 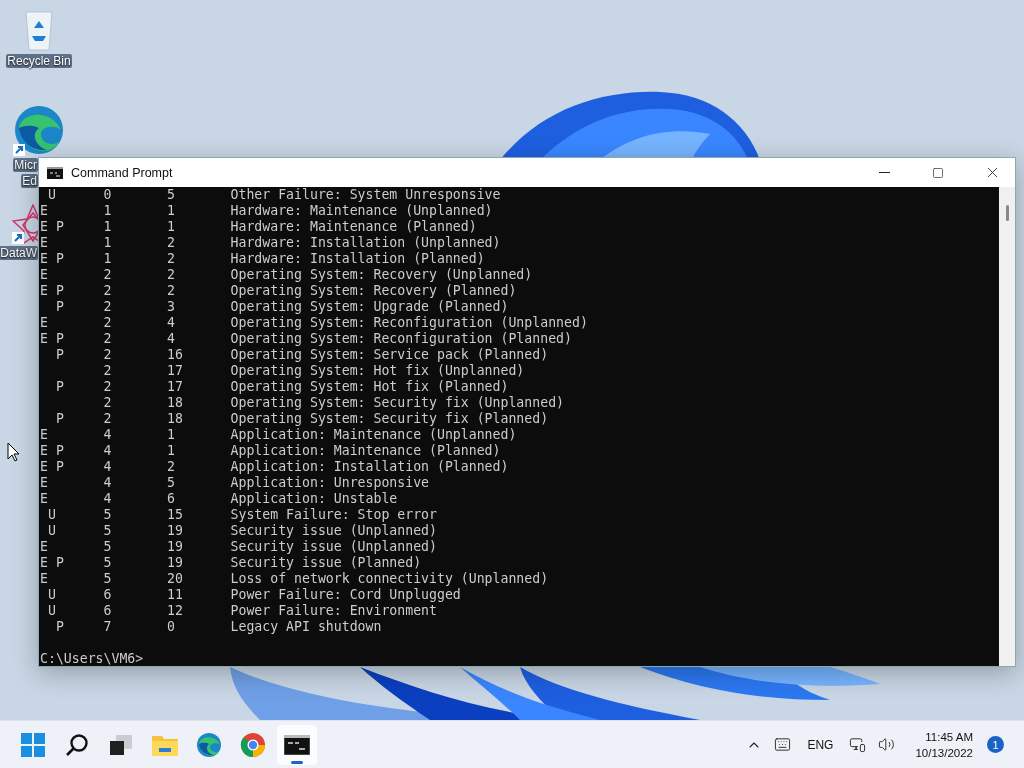 I want to click on speaker-icon, so click(x=887, y=744).